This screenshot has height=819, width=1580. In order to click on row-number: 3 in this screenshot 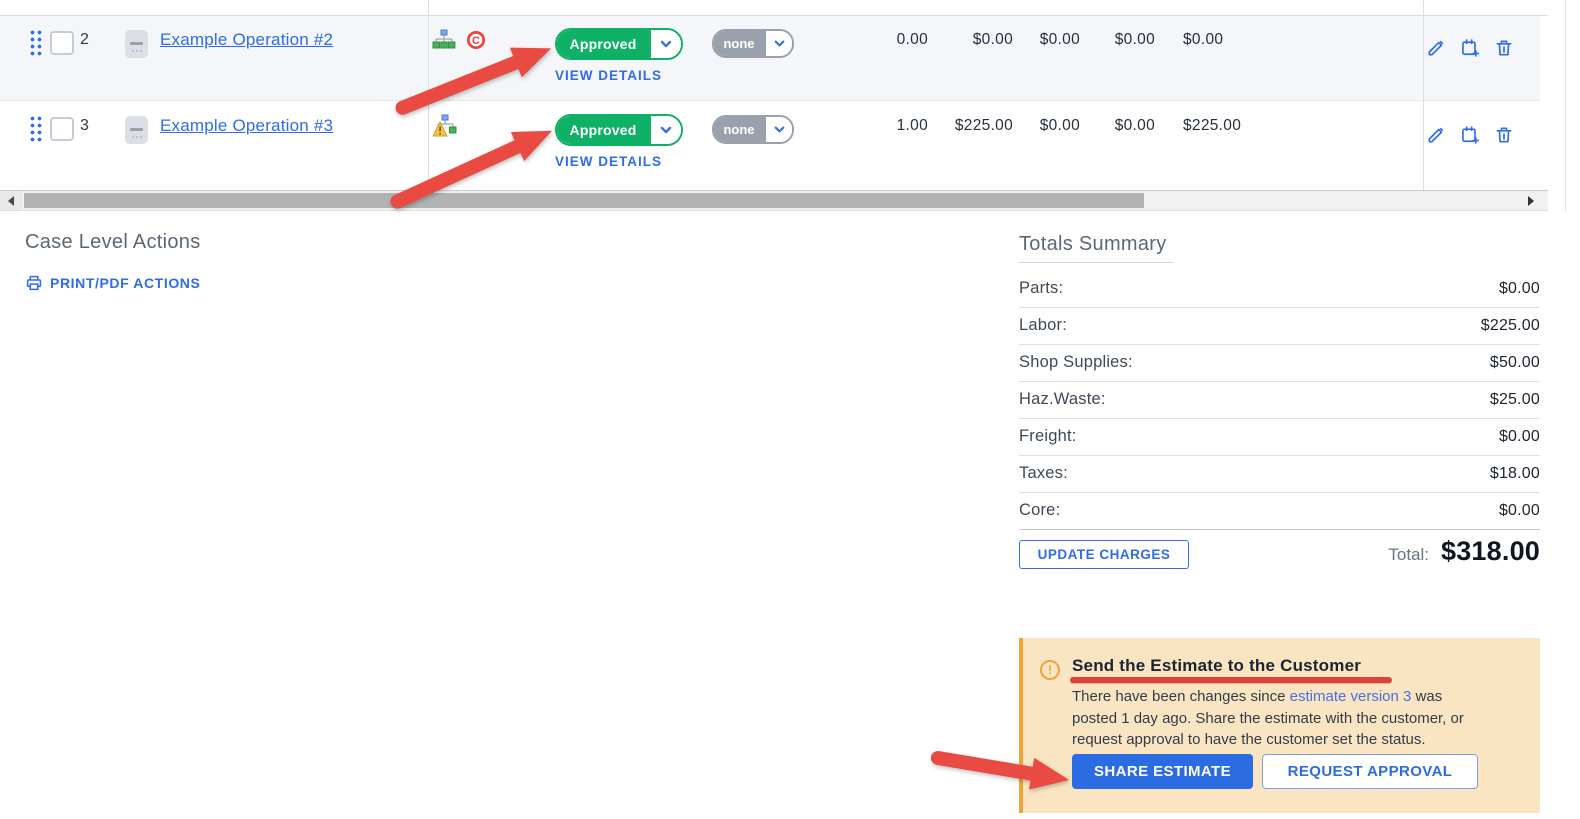, I will do `click(84, 125)`.